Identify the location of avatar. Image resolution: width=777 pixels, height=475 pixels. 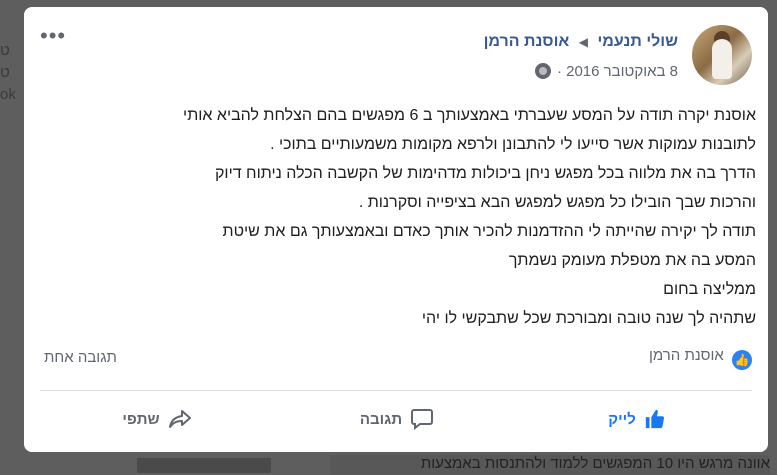
(722, 55).